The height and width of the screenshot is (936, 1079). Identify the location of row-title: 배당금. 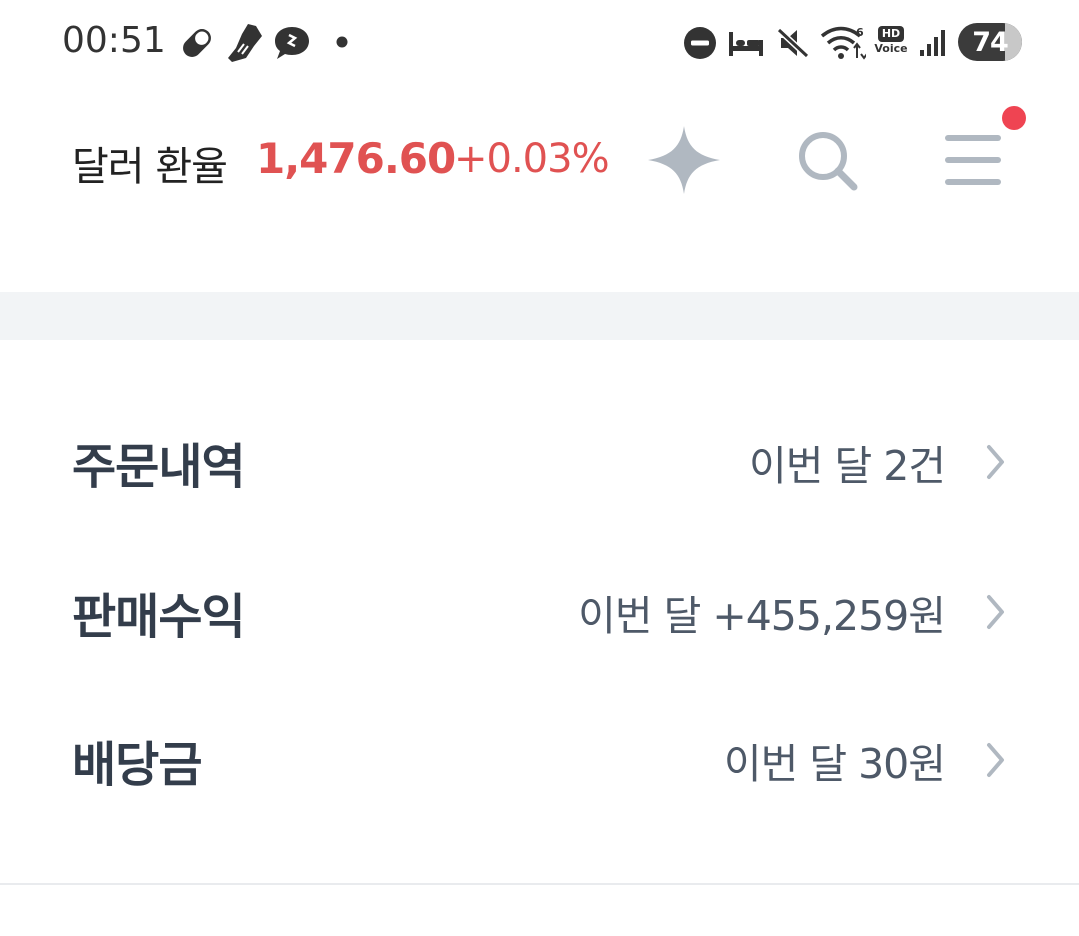
(137, 765).